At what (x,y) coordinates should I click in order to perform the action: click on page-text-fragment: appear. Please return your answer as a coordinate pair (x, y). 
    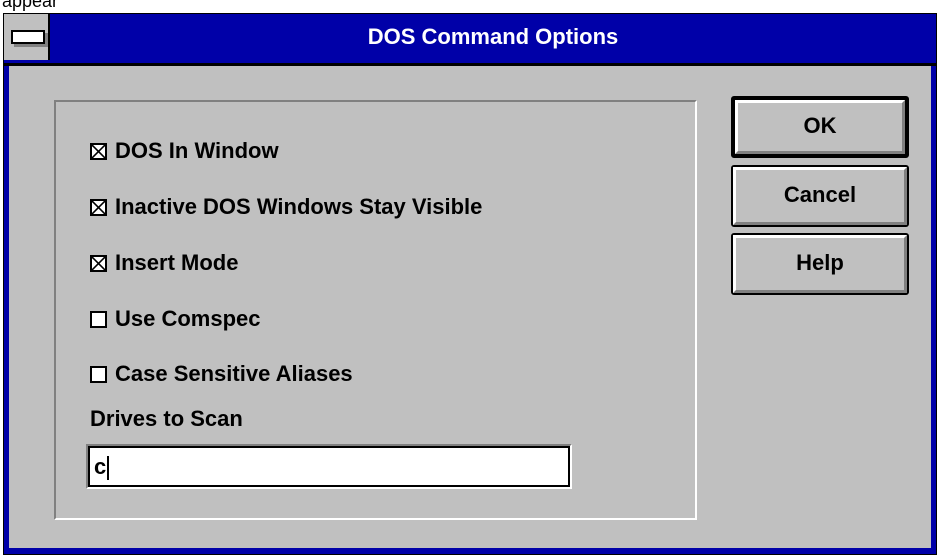
    Looking at the image, I should click on (30, 5).